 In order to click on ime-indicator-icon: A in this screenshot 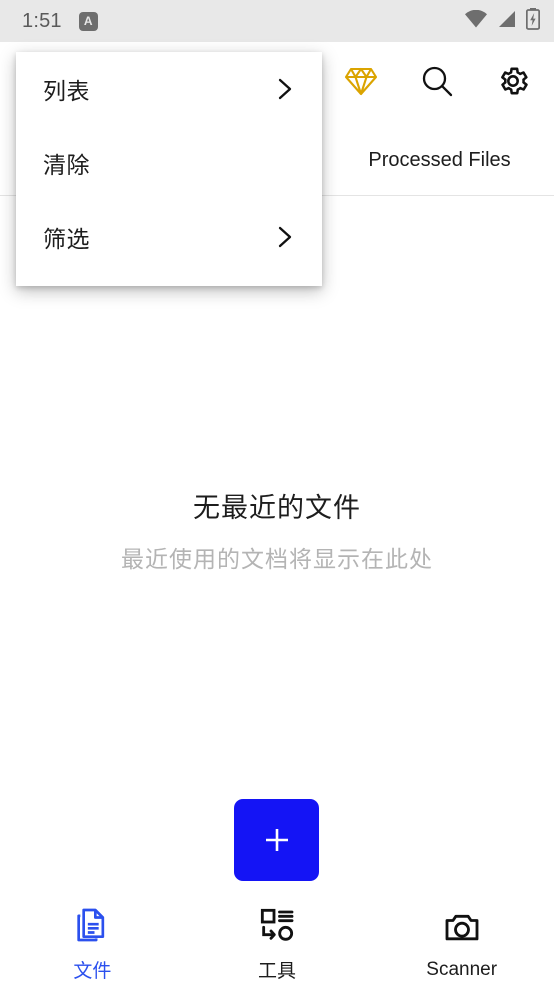, I will do `click(88, 21)`.